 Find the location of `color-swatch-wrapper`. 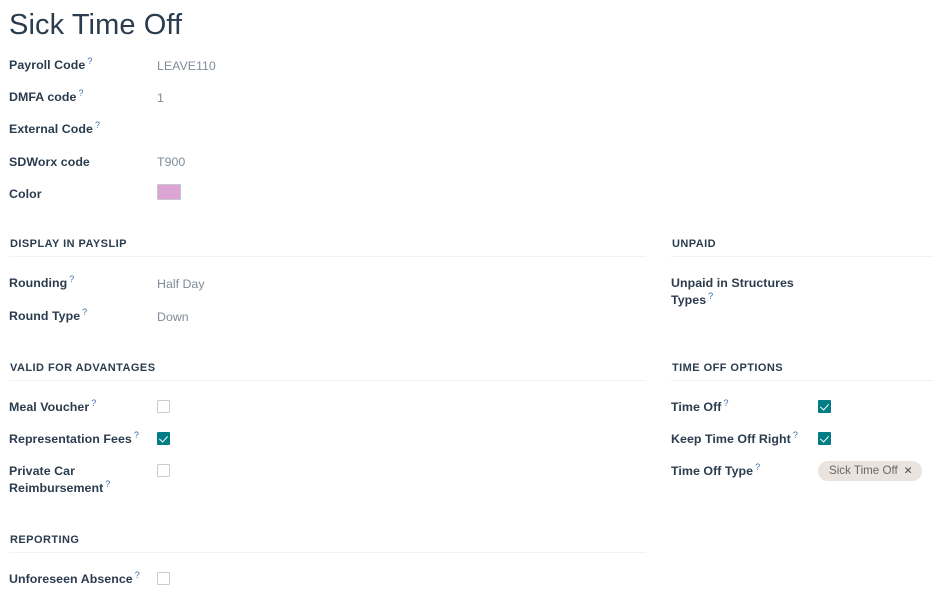

color-swatch-wrapper is located at coordinates (169, 192).